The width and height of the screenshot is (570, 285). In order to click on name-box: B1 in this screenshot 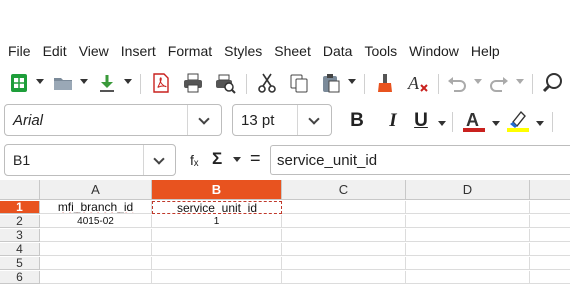, I will do `click(90, 160)`.